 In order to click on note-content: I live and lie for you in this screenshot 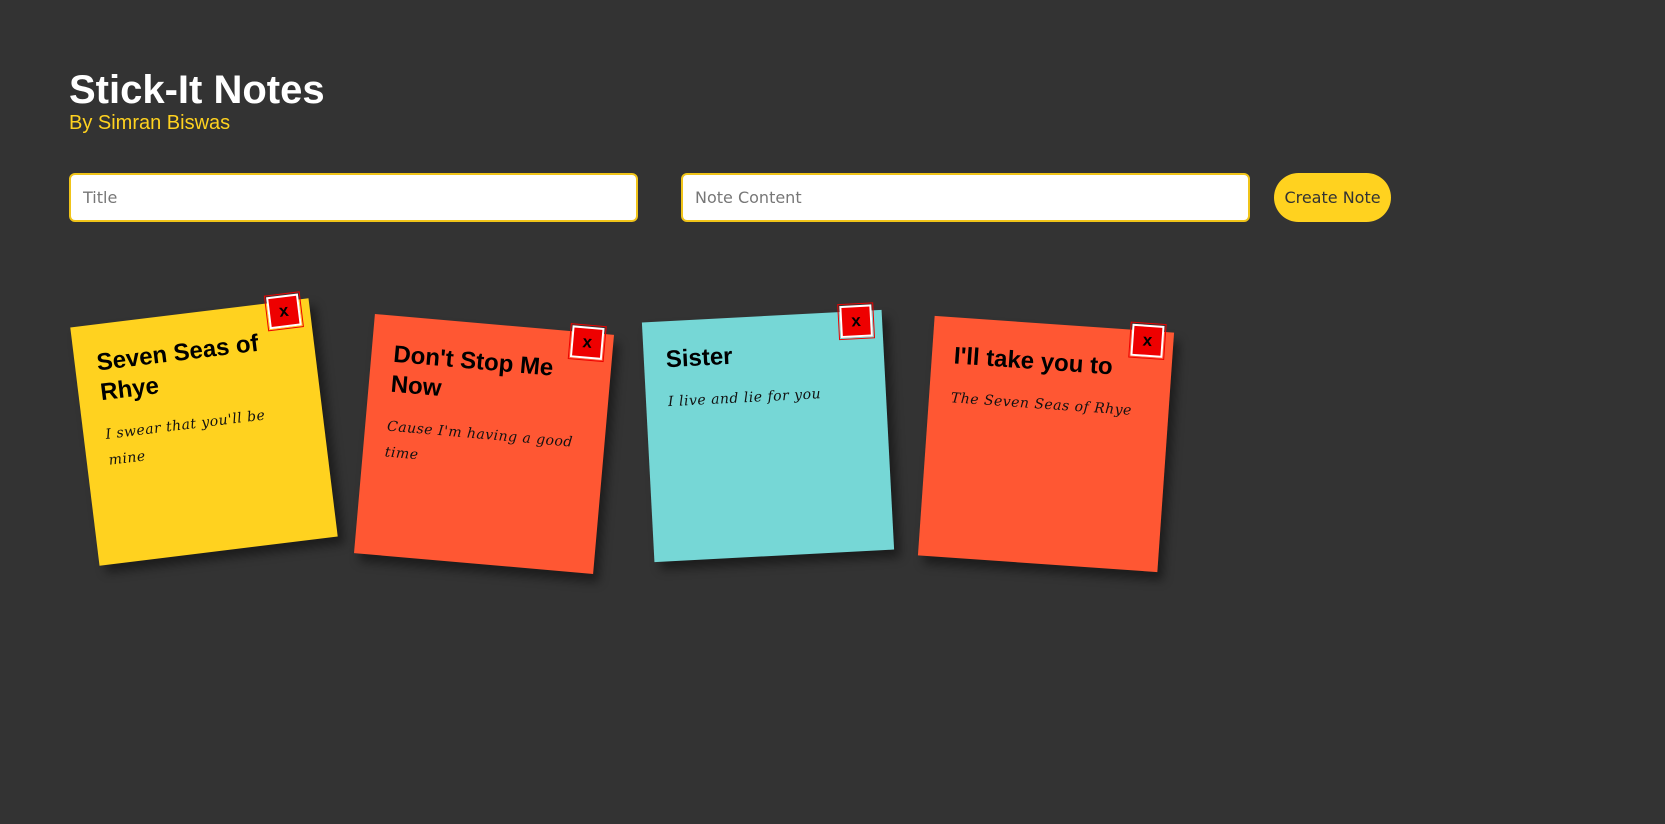, I will do `click(744, 398)`.